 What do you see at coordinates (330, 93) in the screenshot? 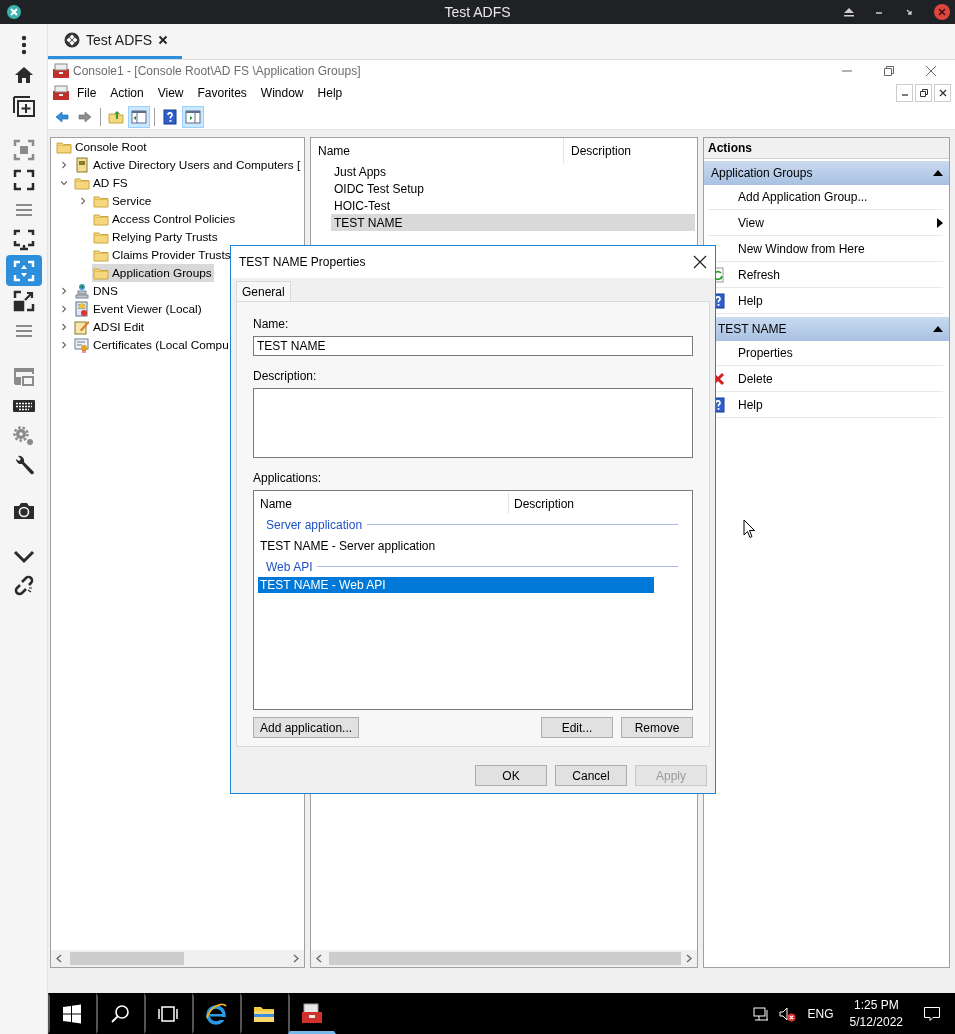
I see `menu-item: Help` at bounding box center [330, 93].